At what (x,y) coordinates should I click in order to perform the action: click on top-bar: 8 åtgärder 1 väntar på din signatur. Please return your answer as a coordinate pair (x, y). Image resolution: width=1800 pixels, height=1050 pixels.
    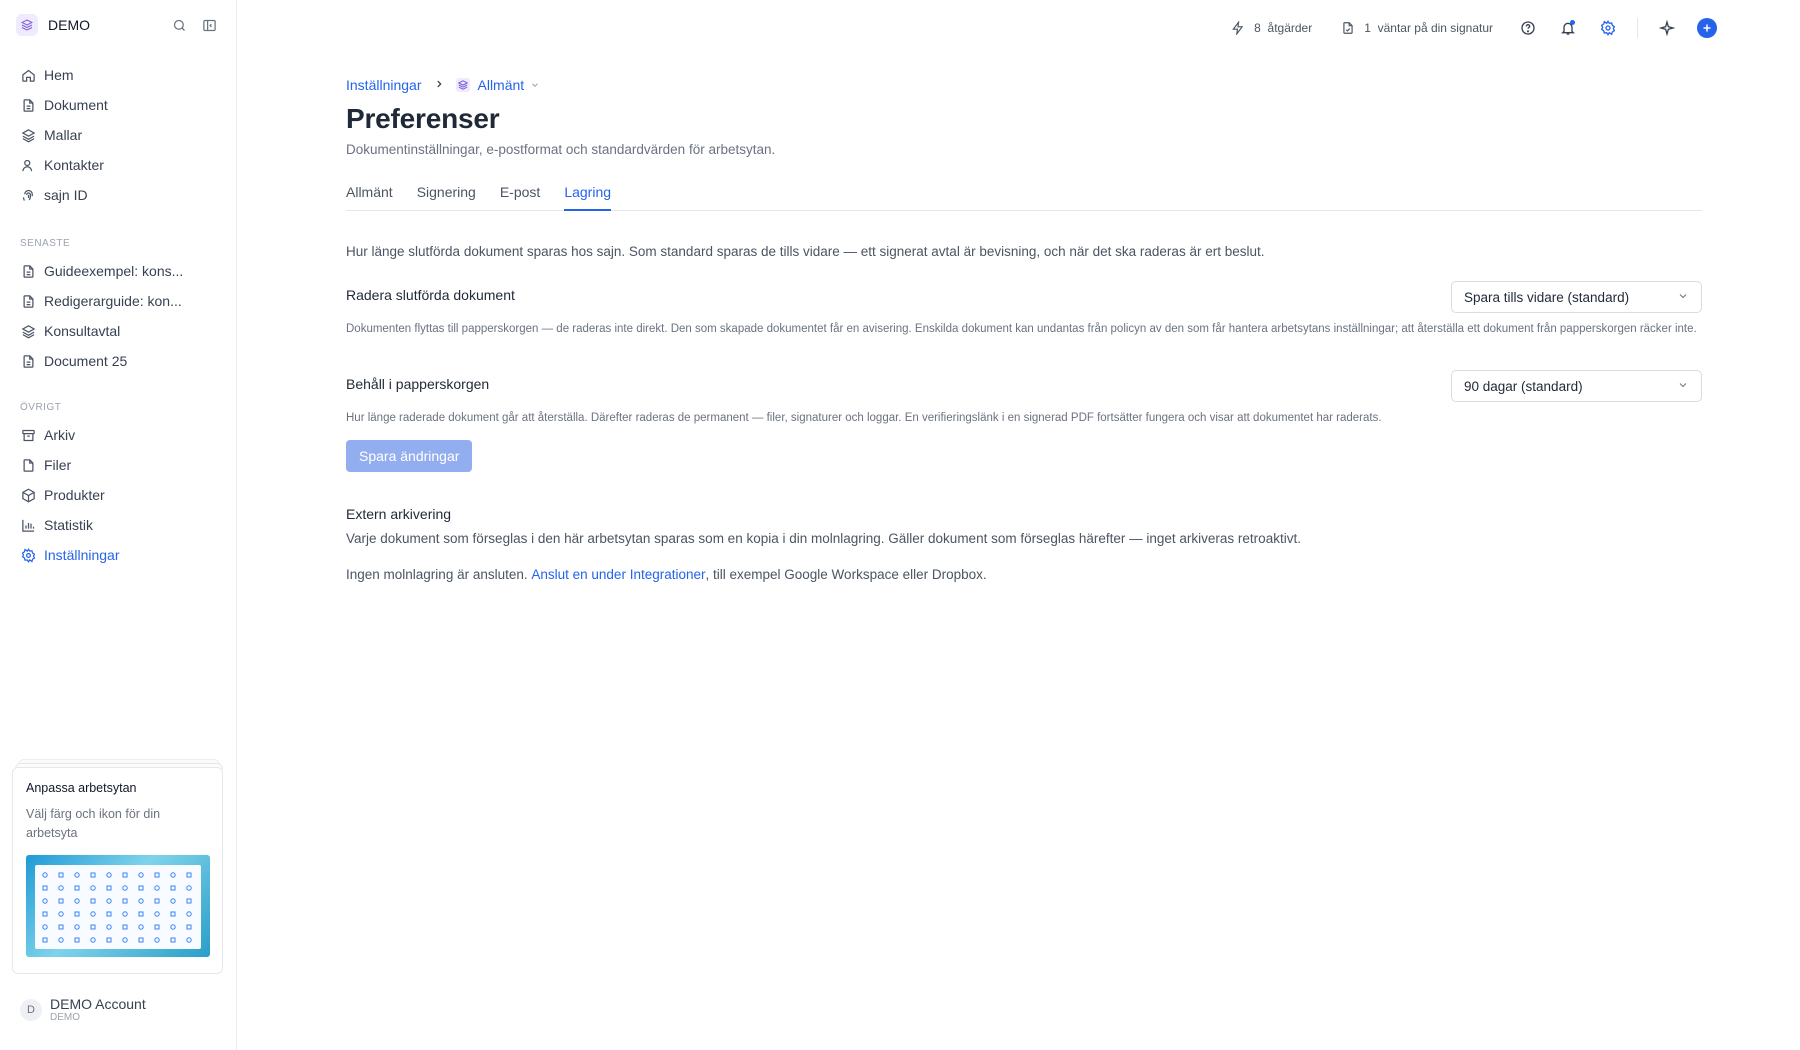
    Looking at the image, I should click on (1461, 28).